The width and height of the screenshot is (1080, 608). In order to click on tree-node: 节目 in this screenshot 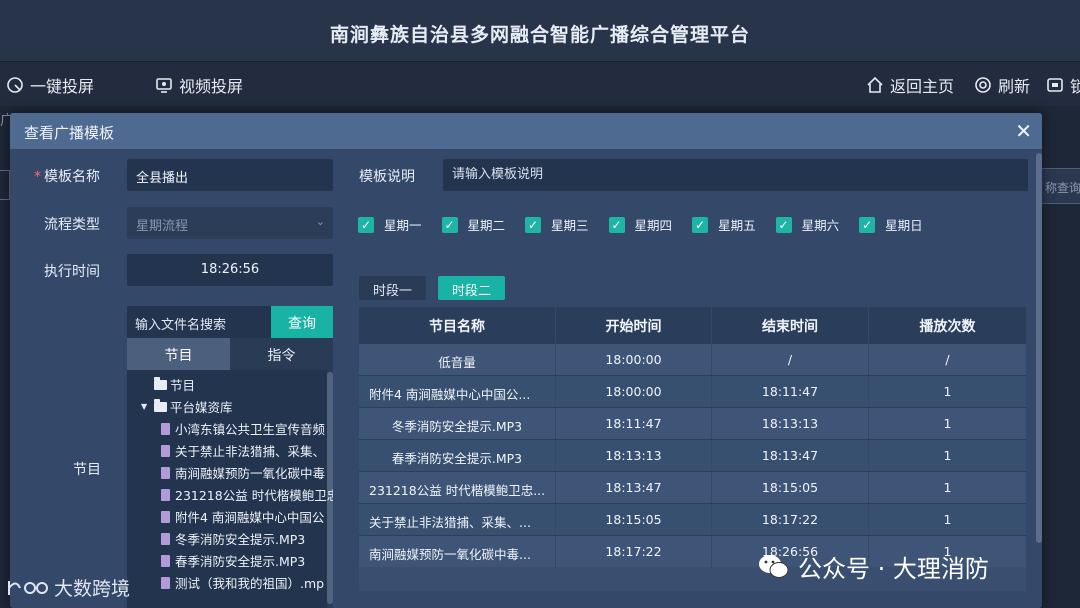, I will do `click(168, 384)`.